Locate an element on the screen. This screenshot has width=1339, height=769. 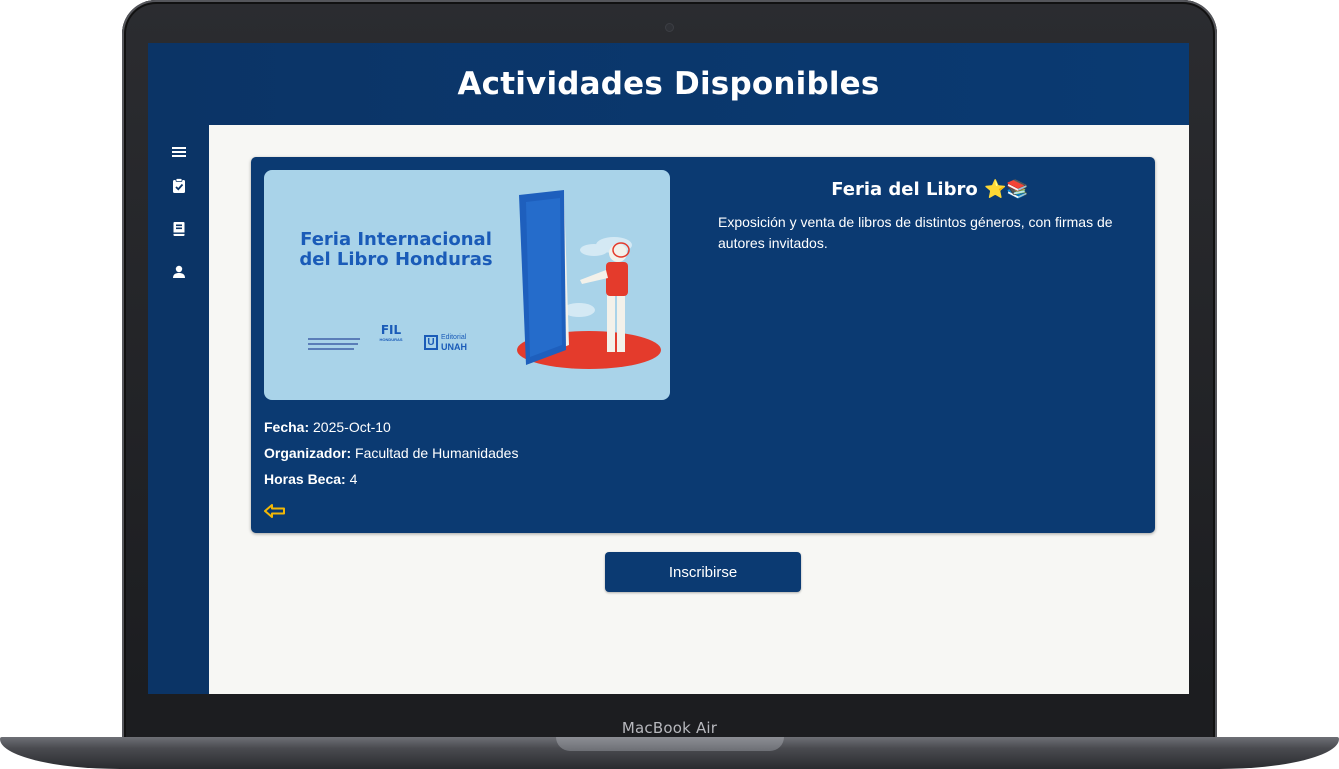
organizador-value: Facultad de Humanidades is located at coordinates (437, 453).